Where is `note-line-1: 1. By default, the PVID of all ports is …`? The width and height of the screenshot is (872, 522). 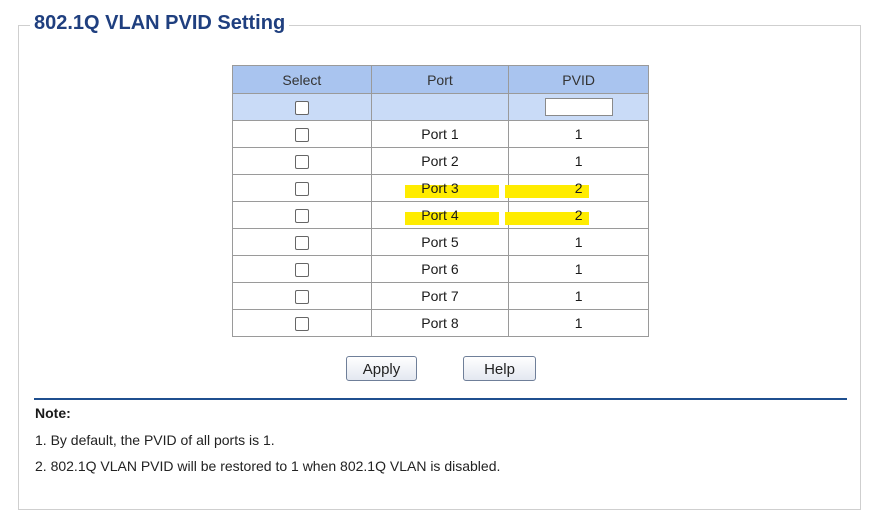
note-line-1: 1. By default, the PVID of all ports is … is located at coordinates (155, 440).